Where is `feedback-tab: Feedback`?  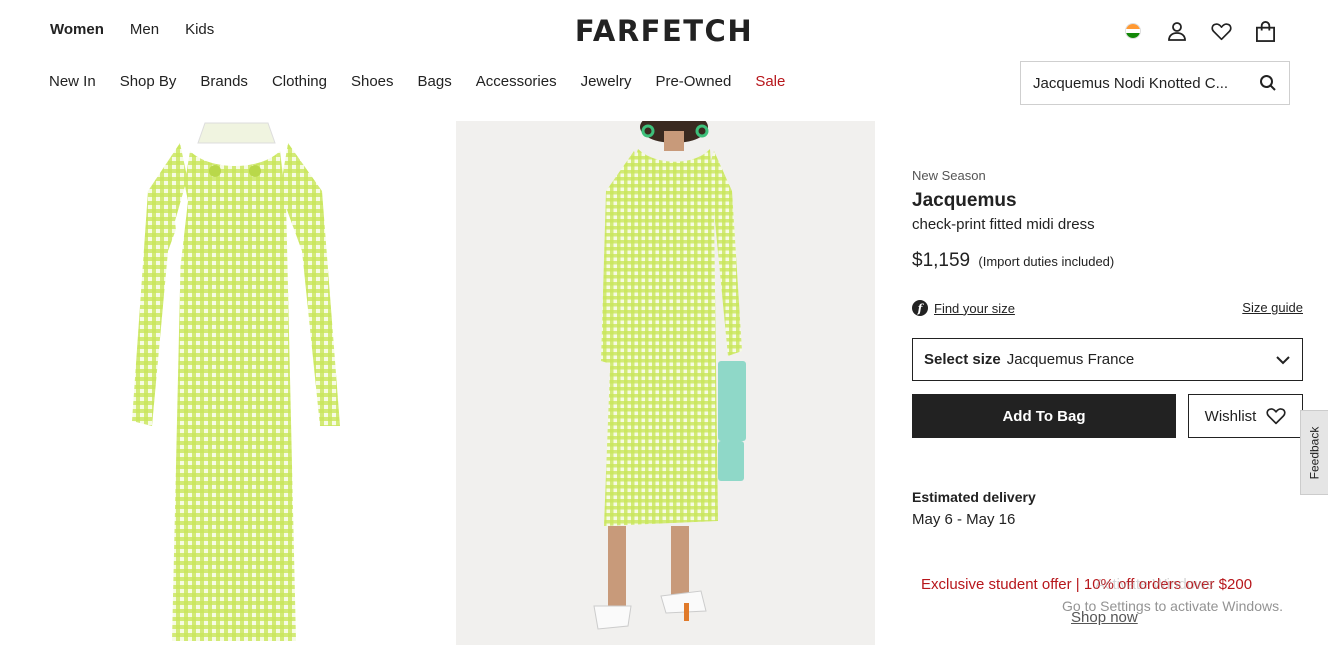 feedback-tab: Feedback is located at coordinates (1314, 452).